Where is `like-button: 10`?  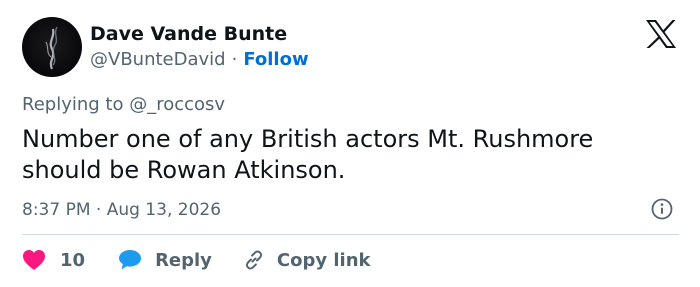
like-button: 10 is located at coordinates (53, 260).